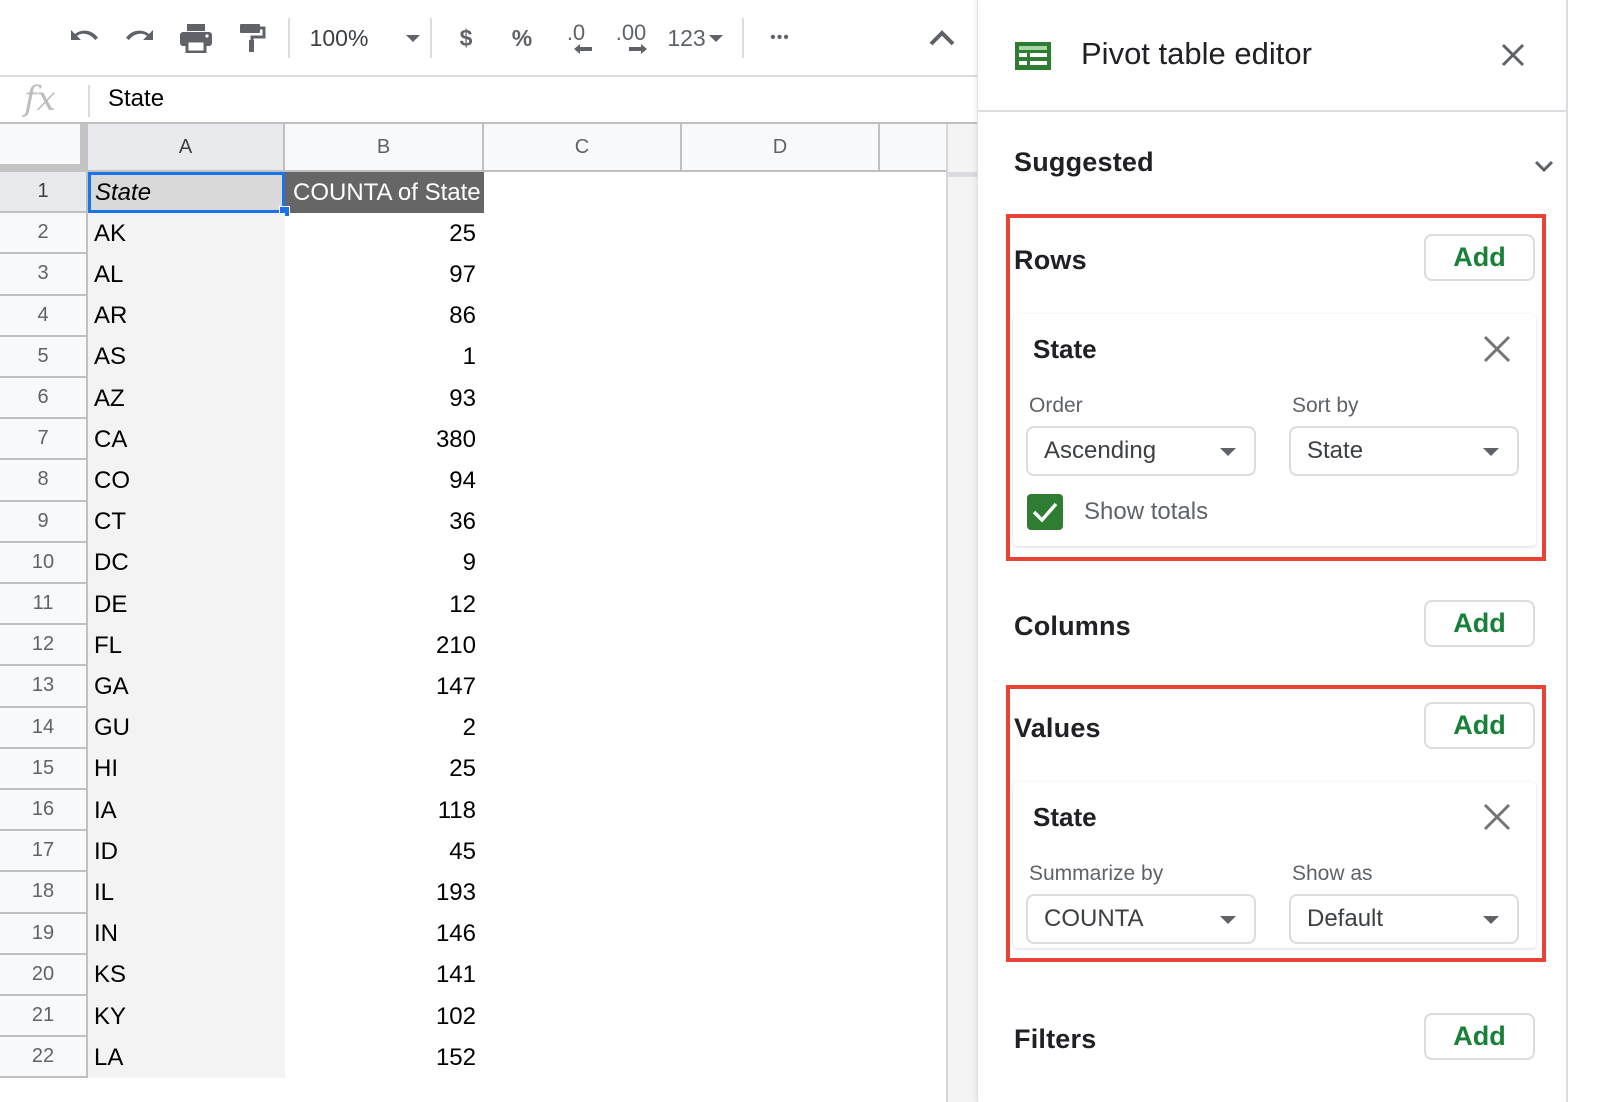 This screenshot has height=1102, width=1598. Describe the element at coordinates (466, 38) in the screenshot. I see `currency-format-button: $` at that location.